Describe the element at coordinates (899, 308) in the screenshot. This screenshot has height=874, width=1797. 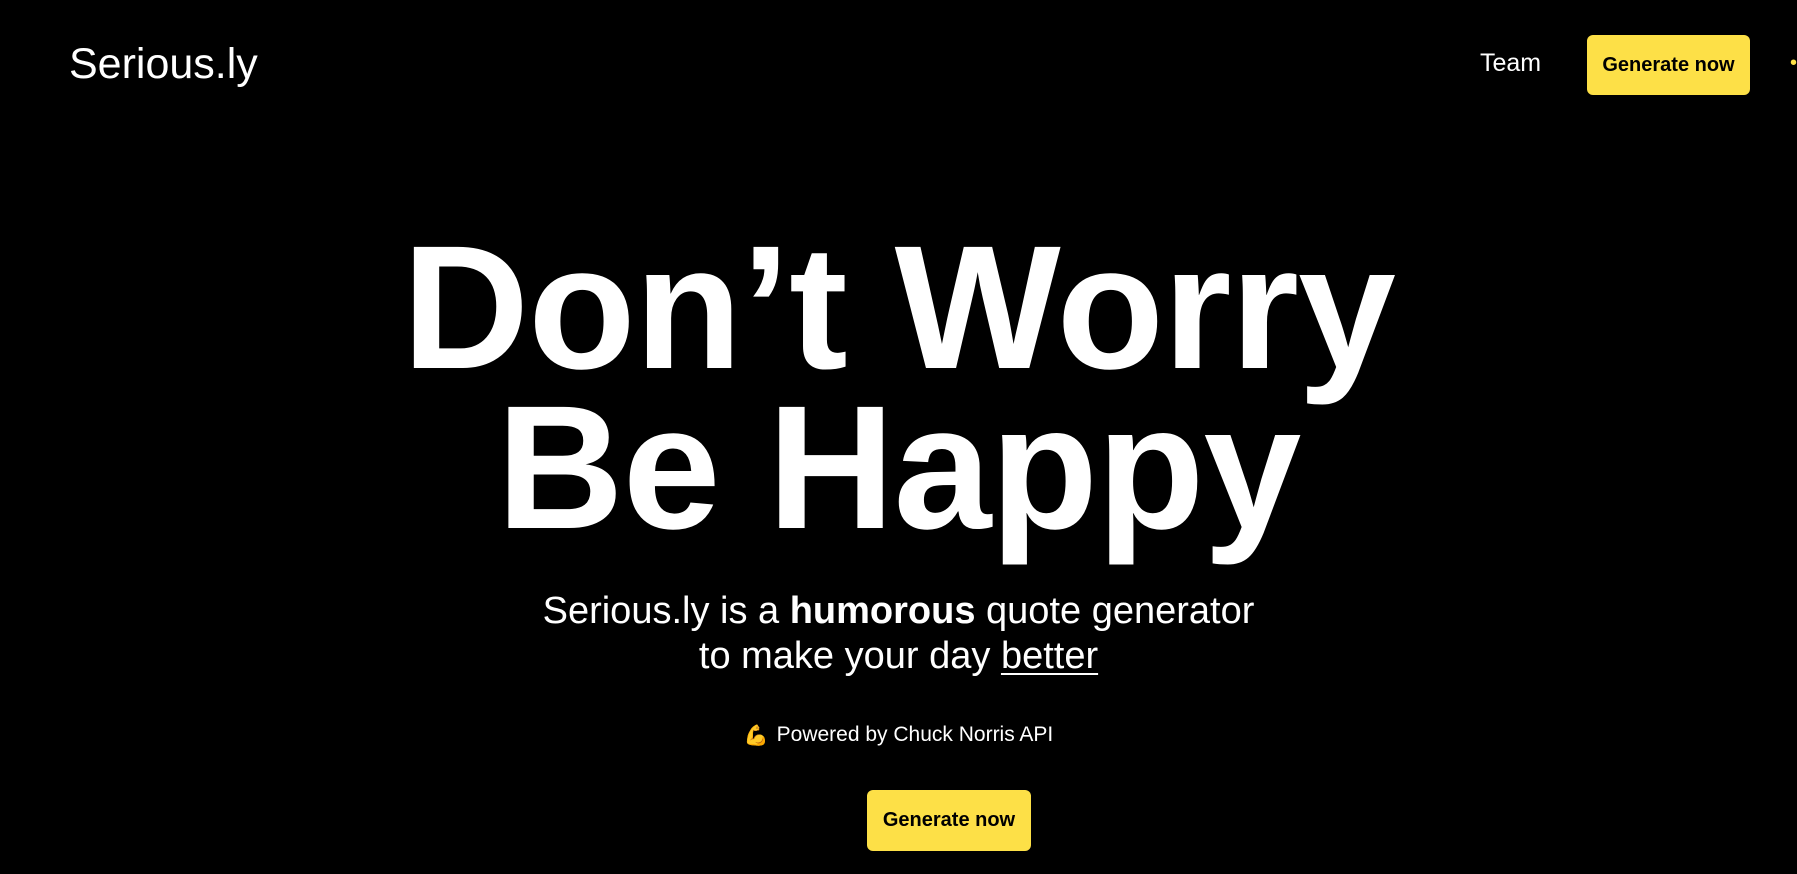
I see `hero-title-line-1: Don’t Worry` at that location.